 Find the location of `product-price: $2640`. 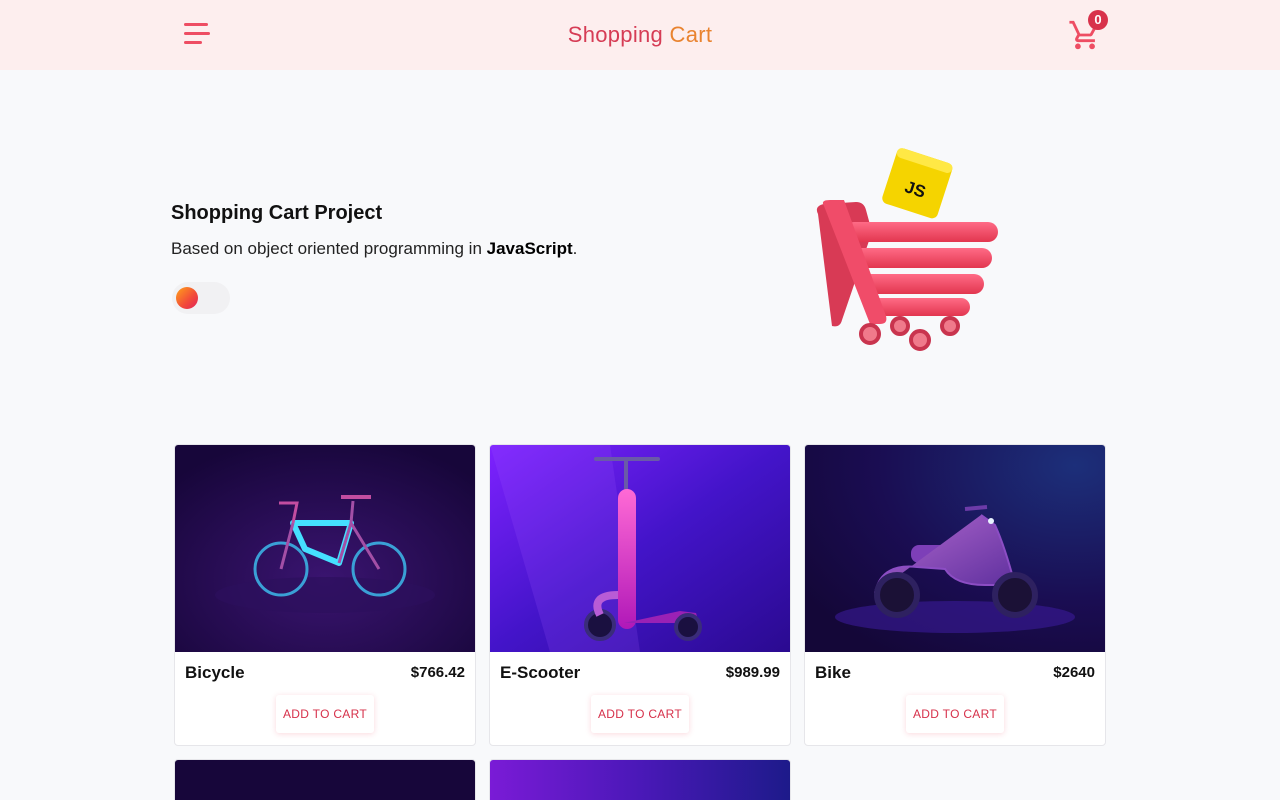

product-price: $2640 is located at coordinates (1074, 672).